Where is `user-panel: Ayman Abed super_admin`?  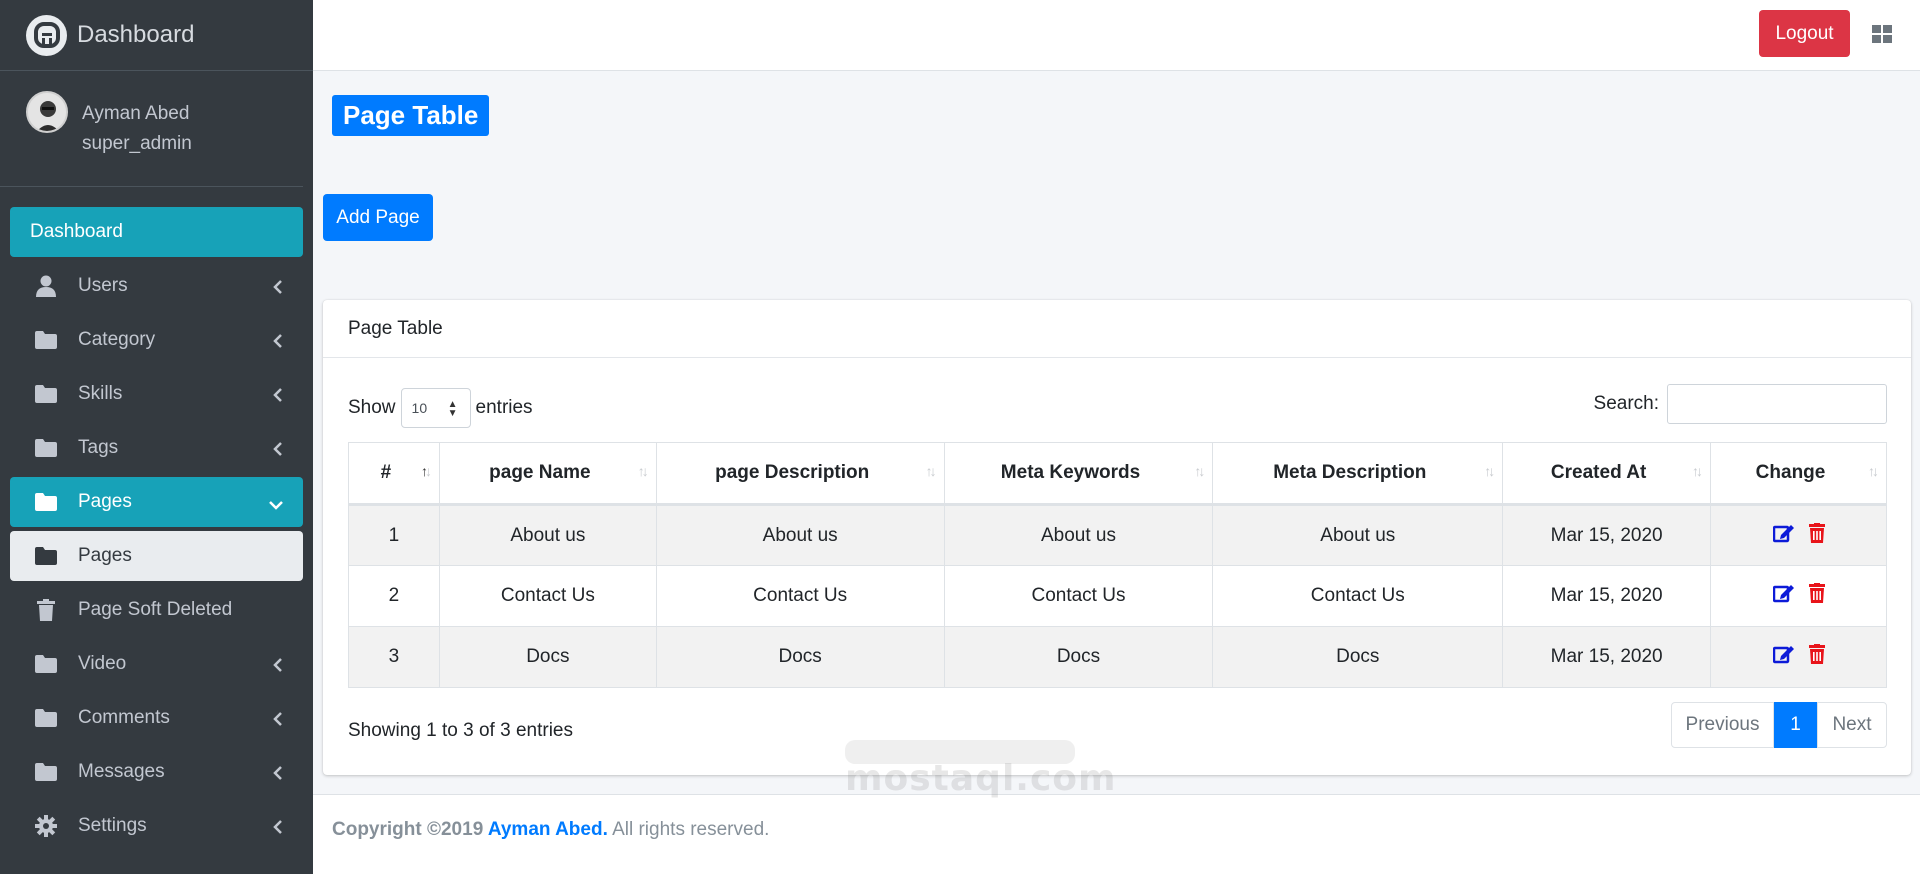 user-panel: Ayman Abed super_admin is located at coordinates (151, 129).